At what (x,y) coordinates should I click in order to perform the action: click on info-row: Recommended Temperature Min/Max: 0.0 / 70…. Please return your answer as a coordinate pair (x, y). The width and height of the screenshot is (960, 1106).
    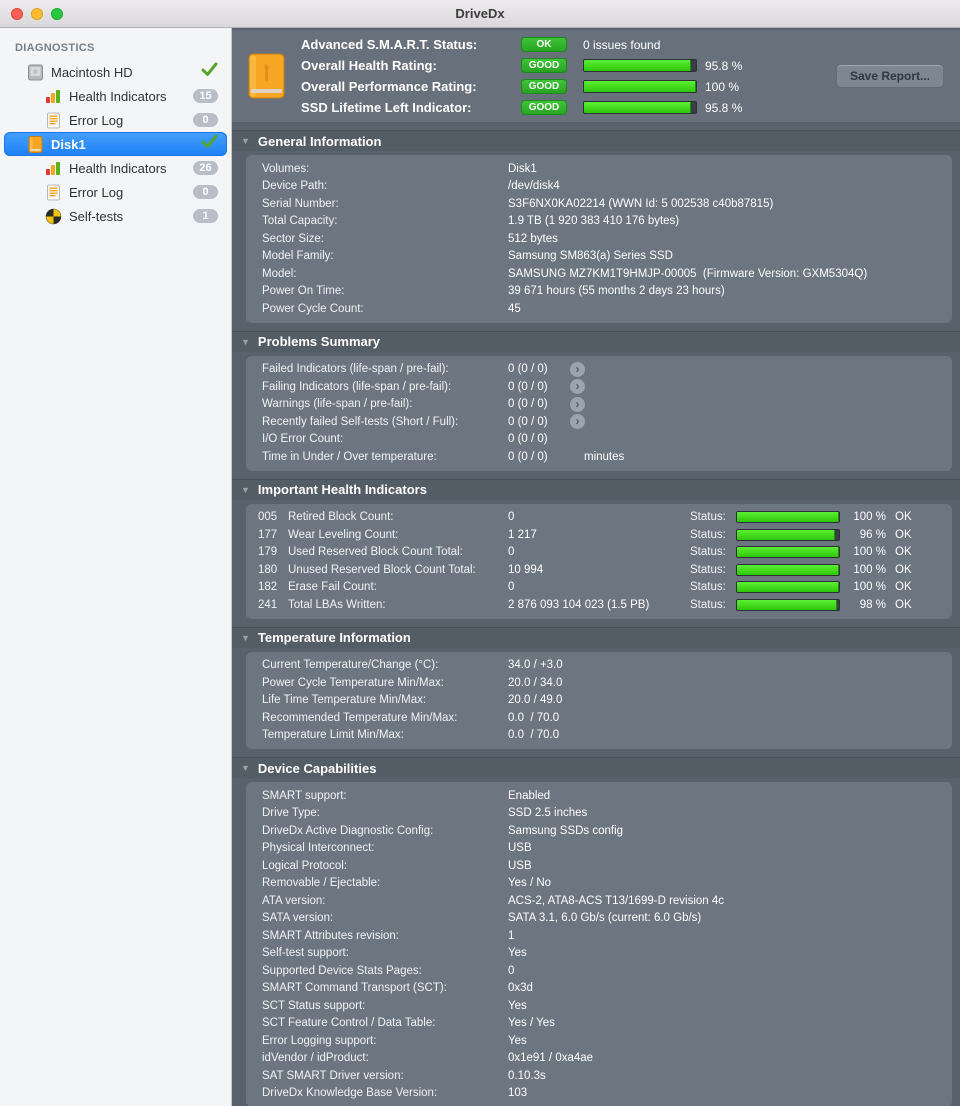
    Looking at the image, I should click on (599, 718).